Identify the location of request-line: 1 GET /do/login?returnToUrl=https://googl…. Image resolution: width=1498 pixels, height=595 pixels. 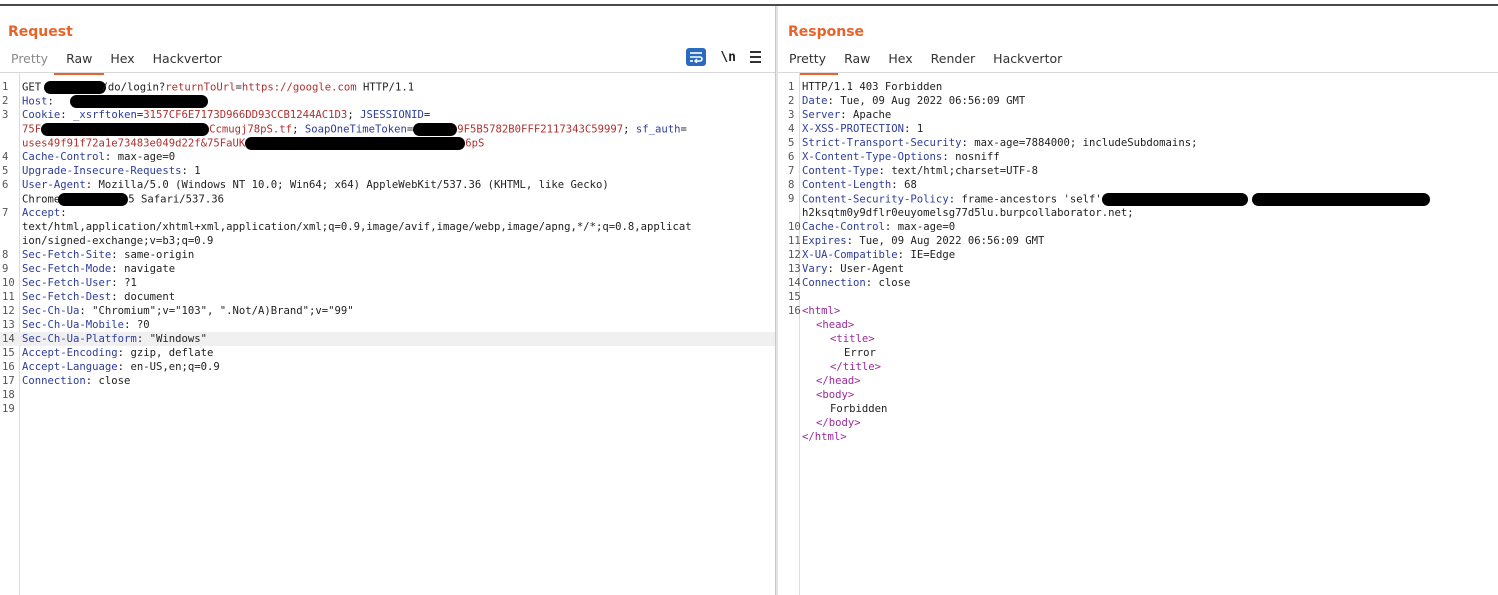
(208, 87).